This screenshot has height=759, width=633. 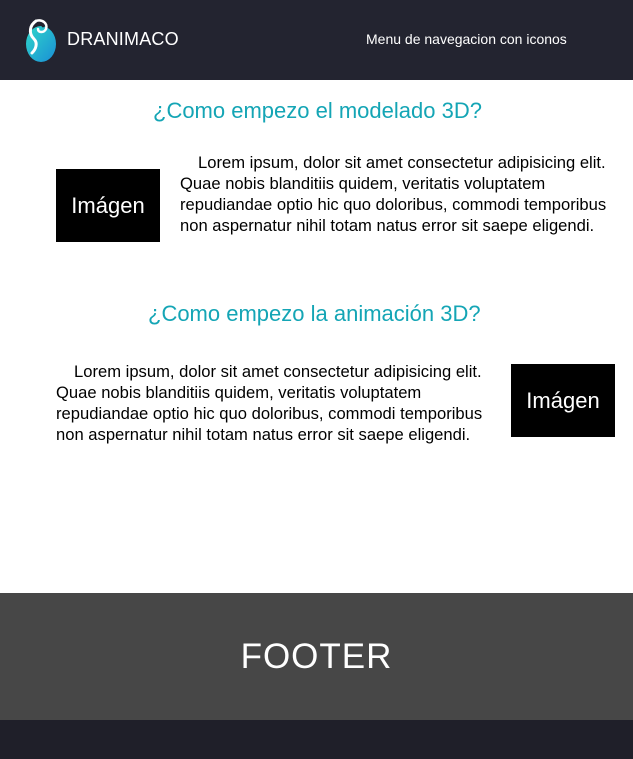 What do you see at coordinates (316, 40) in the screenshot?
I see `top-header: DRANIMACO Menu de navegacion con iconos` at bounding box center [316, 40].